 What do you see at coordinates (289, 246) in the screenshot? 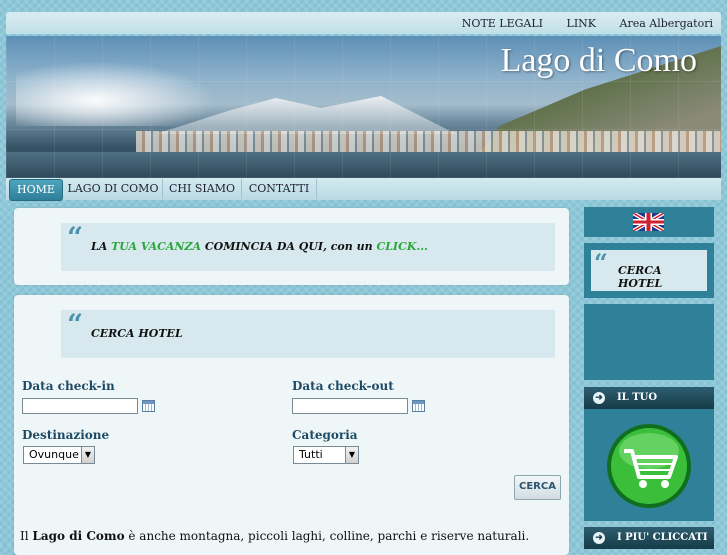
I see `promo-text-part2: COMINCIA DA QUI, con un` at bounding box center [289, 246].